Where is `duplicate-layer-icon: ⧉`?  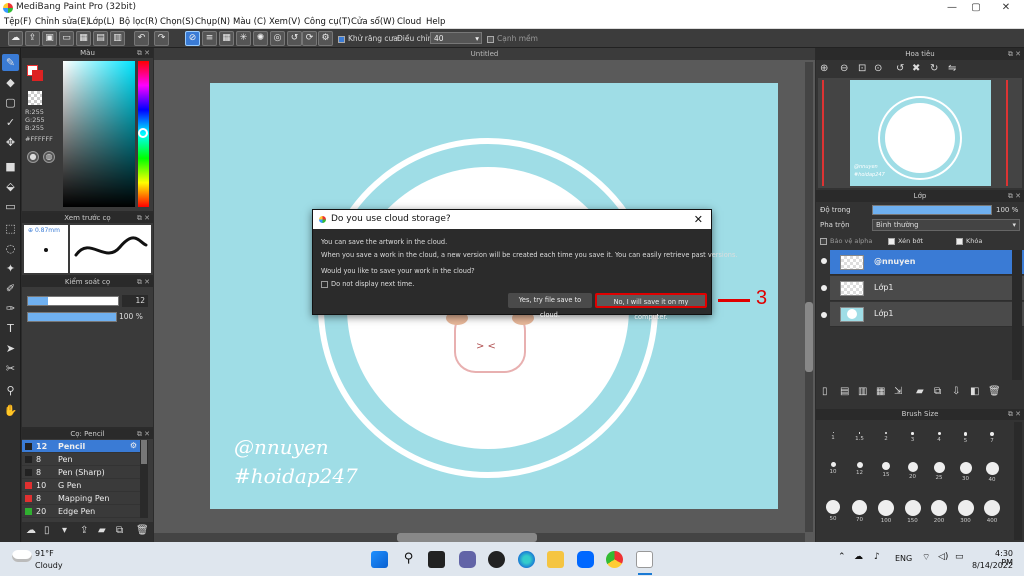
duplicate-layer-icon: ⧉ is located at coordinates (937, 391).